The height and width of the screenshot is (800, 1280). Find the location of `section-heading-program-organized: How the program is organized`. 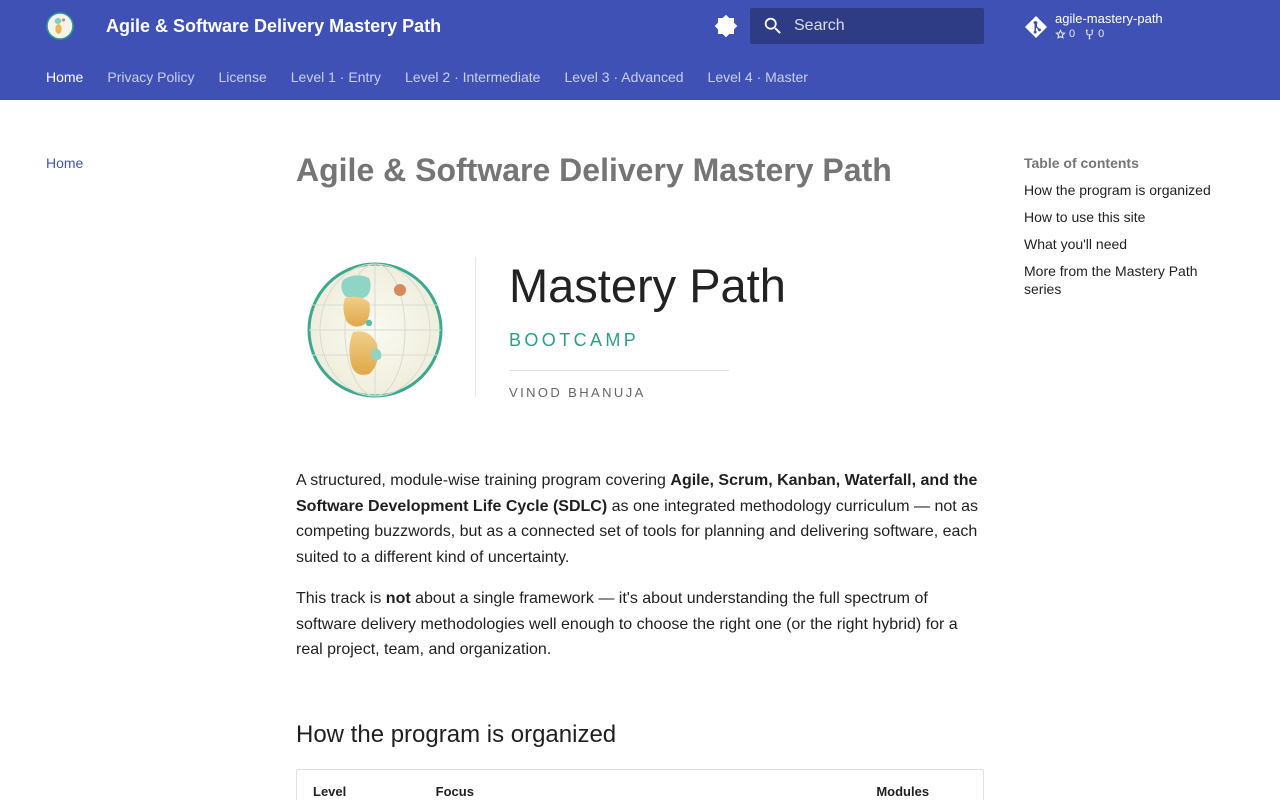

section-heading-program-organized: How the program is organized is located at coordinates (456, 734).